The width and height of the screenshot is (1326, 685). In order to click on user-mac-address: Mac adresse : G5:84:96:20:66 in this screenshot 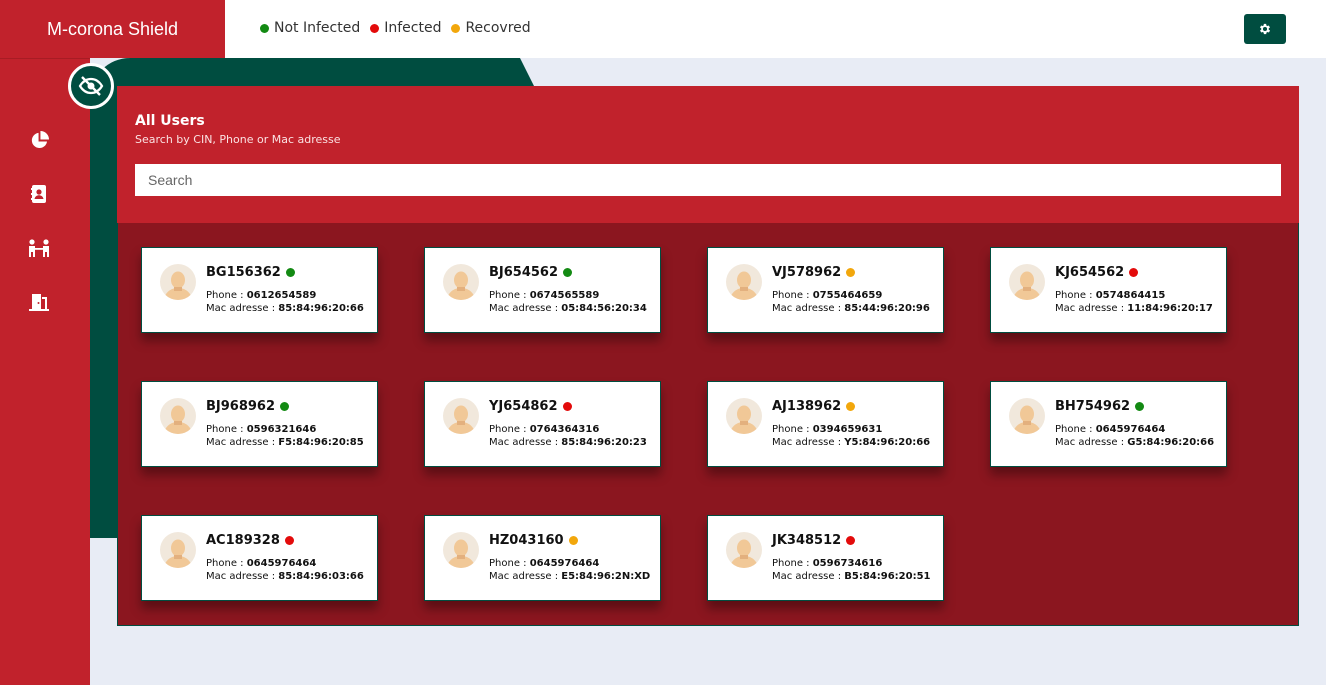, I will do `click(1134, 442)`.